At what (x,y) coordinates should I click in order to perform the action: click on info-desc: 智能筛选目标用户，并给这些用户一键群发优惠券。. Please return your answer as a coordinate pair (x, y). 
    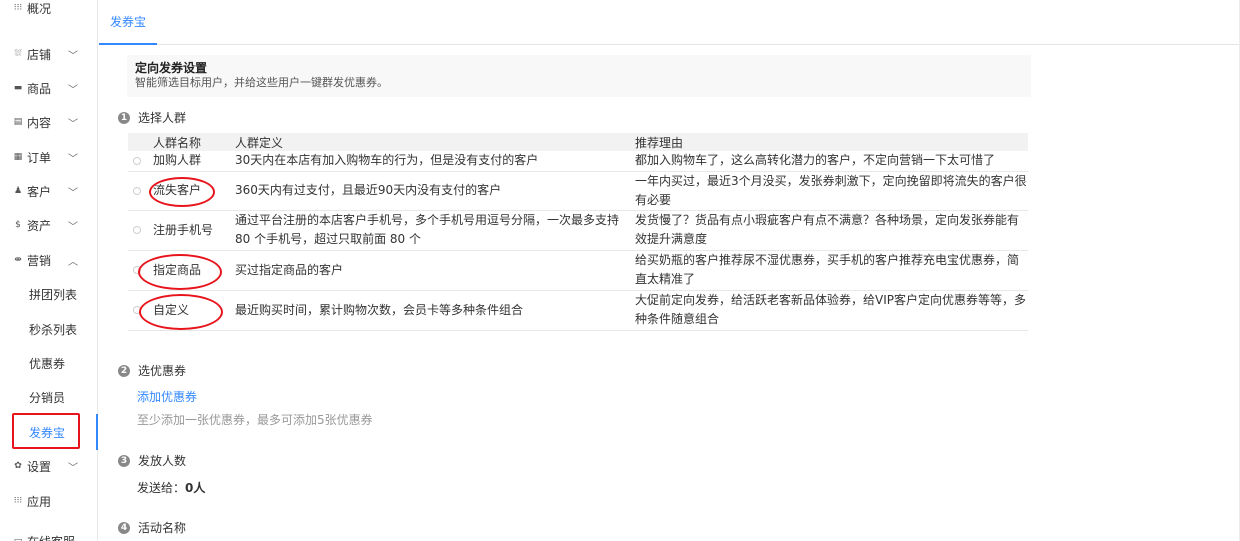
    Looking at the image, I should click on (261, 82).